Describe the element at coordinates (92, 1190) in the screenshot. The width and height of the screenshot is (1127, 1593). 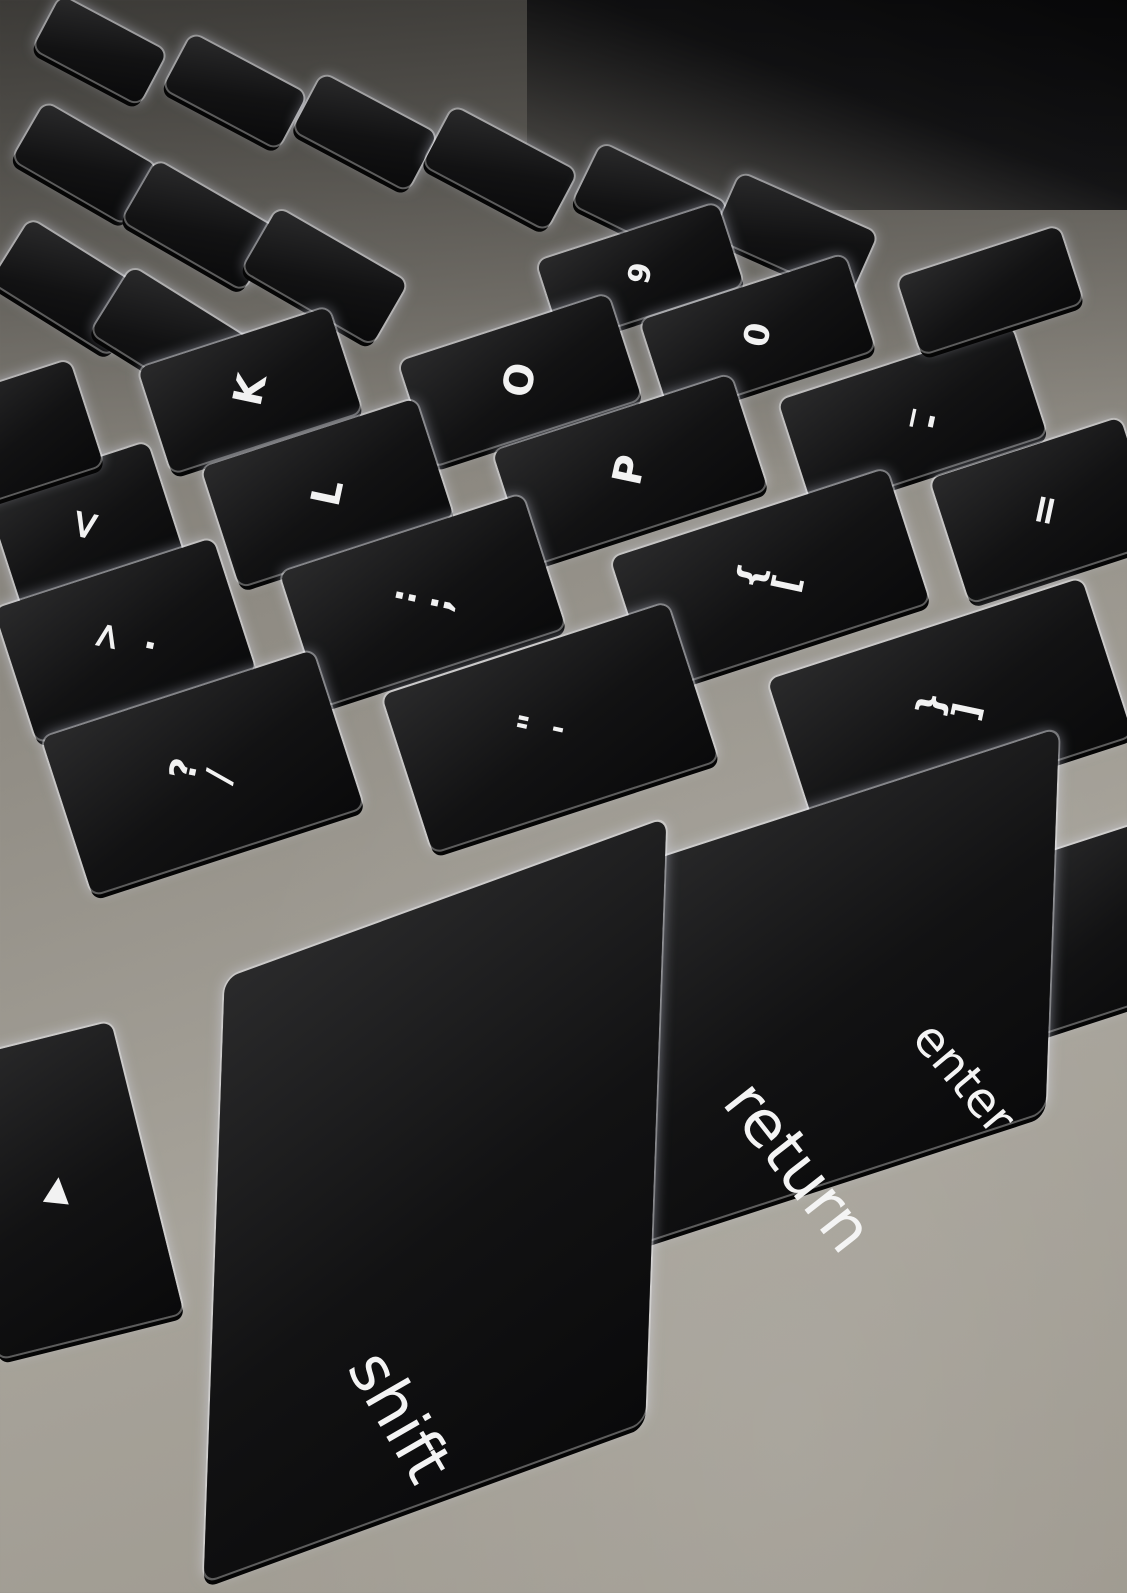
I see `arrow-key: ▶` at that location.